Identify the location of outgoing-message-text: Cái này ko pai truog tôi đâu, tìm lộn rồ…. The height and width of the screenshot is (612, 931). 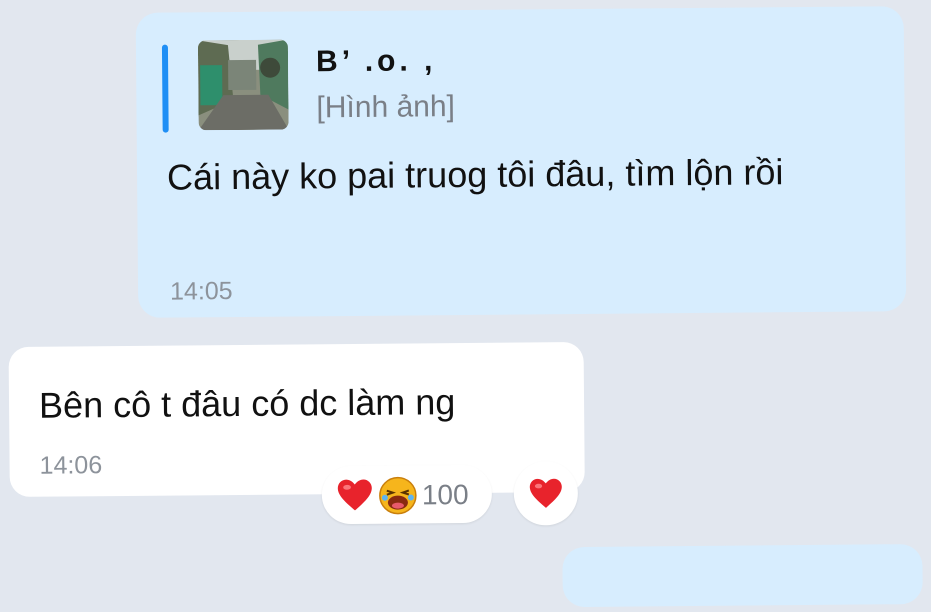
(475, 174).